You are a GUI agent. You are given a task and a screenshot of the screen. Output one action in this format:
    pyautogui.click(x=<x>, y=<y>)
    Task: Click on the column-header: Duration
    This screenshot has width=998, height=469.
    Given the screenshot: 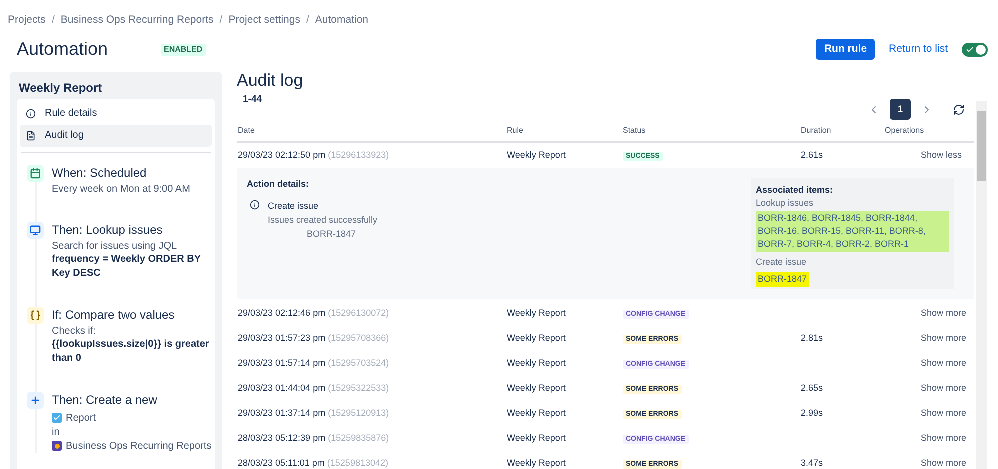 What is the action you would take?
    pyautogui.click(x=816, y=130)
    